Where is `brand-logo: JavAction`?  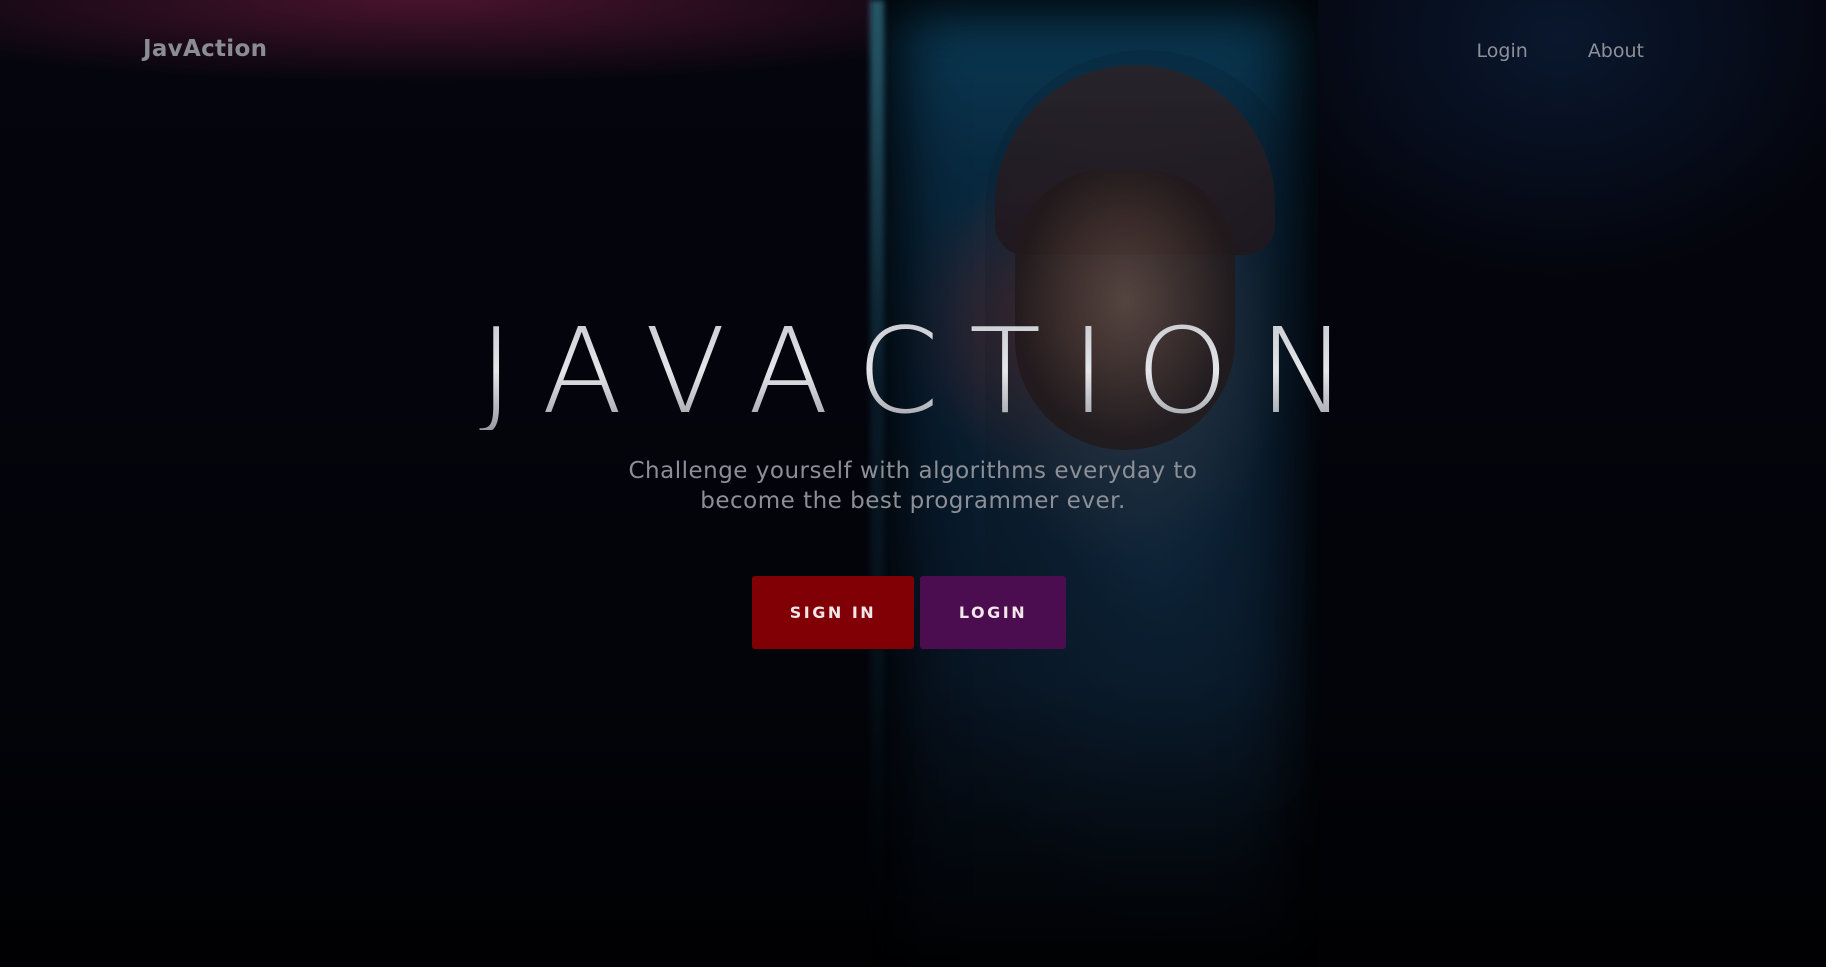 brand-logo: JavAction is located at coordinates (205, 49).